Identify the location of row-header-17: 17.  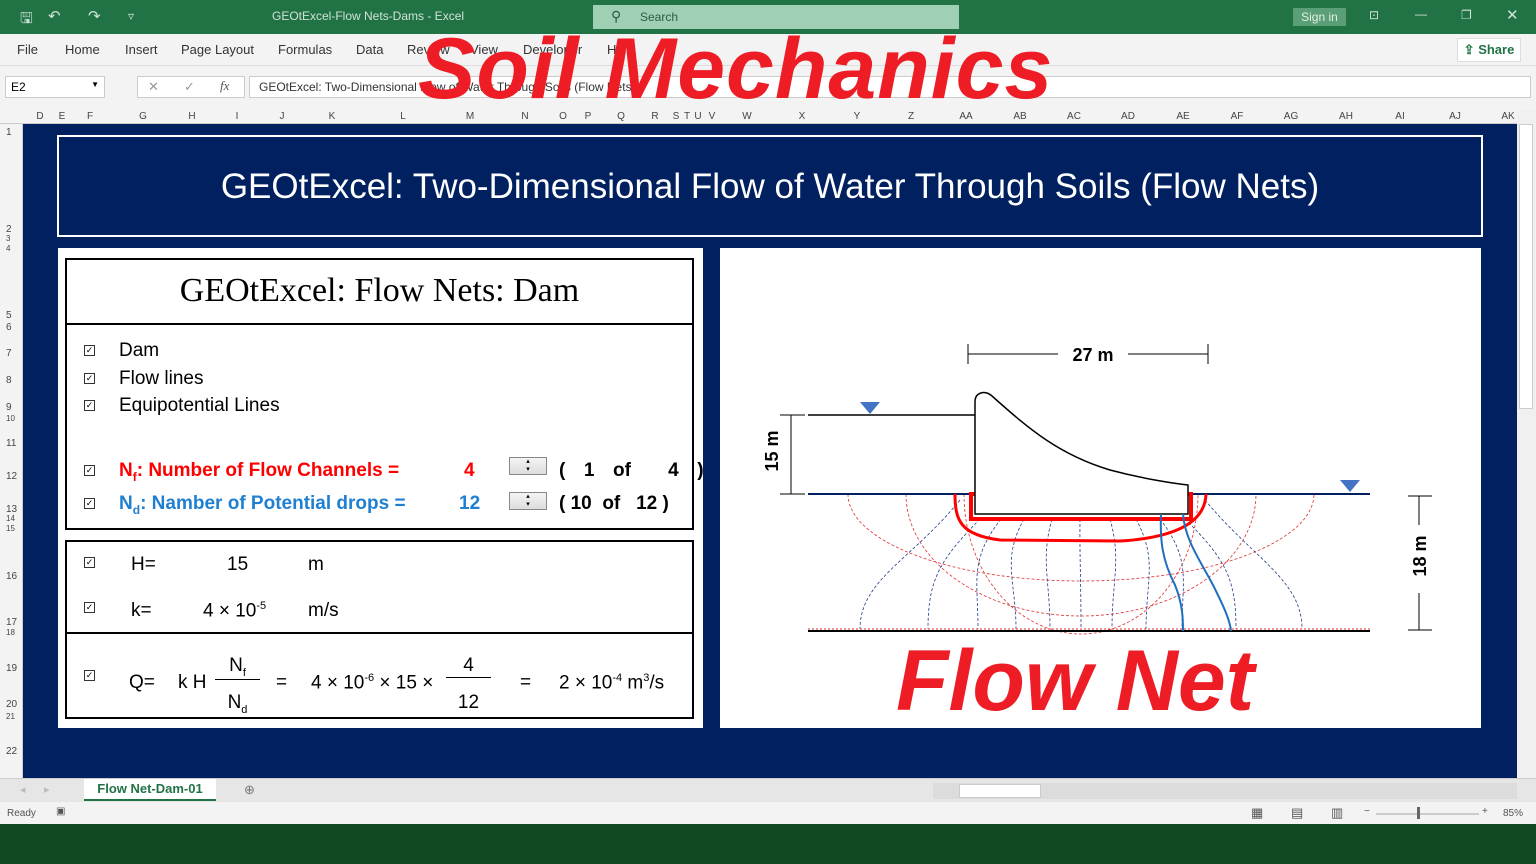
(11, 622).